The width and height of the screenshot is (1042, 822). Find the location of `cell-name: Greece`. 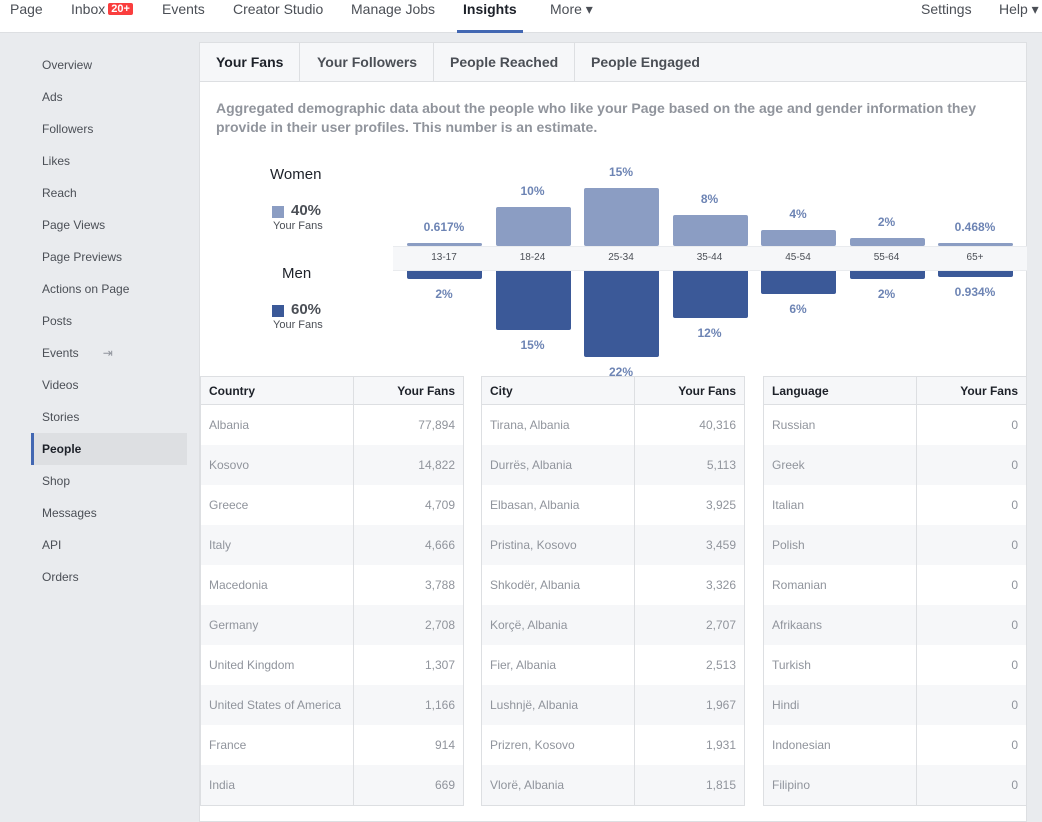

cell-name: Greece is located at coordinates (277, 505).